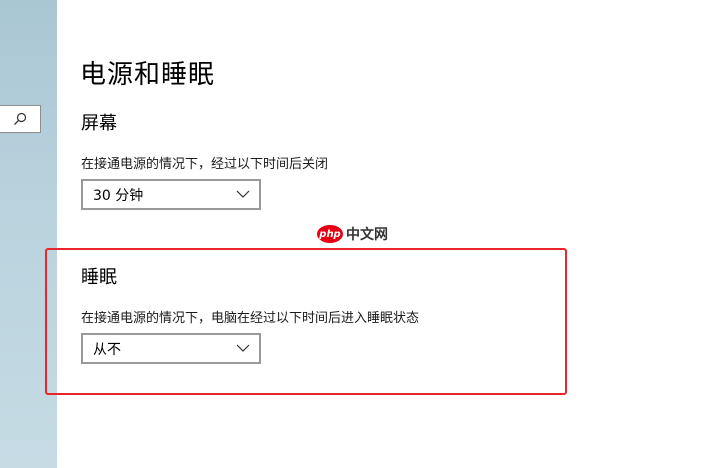  What do you see at coordinates (367, 235) in the screenshot?
I see `watermark-text: 中文网` at bounding box center [367, 235].